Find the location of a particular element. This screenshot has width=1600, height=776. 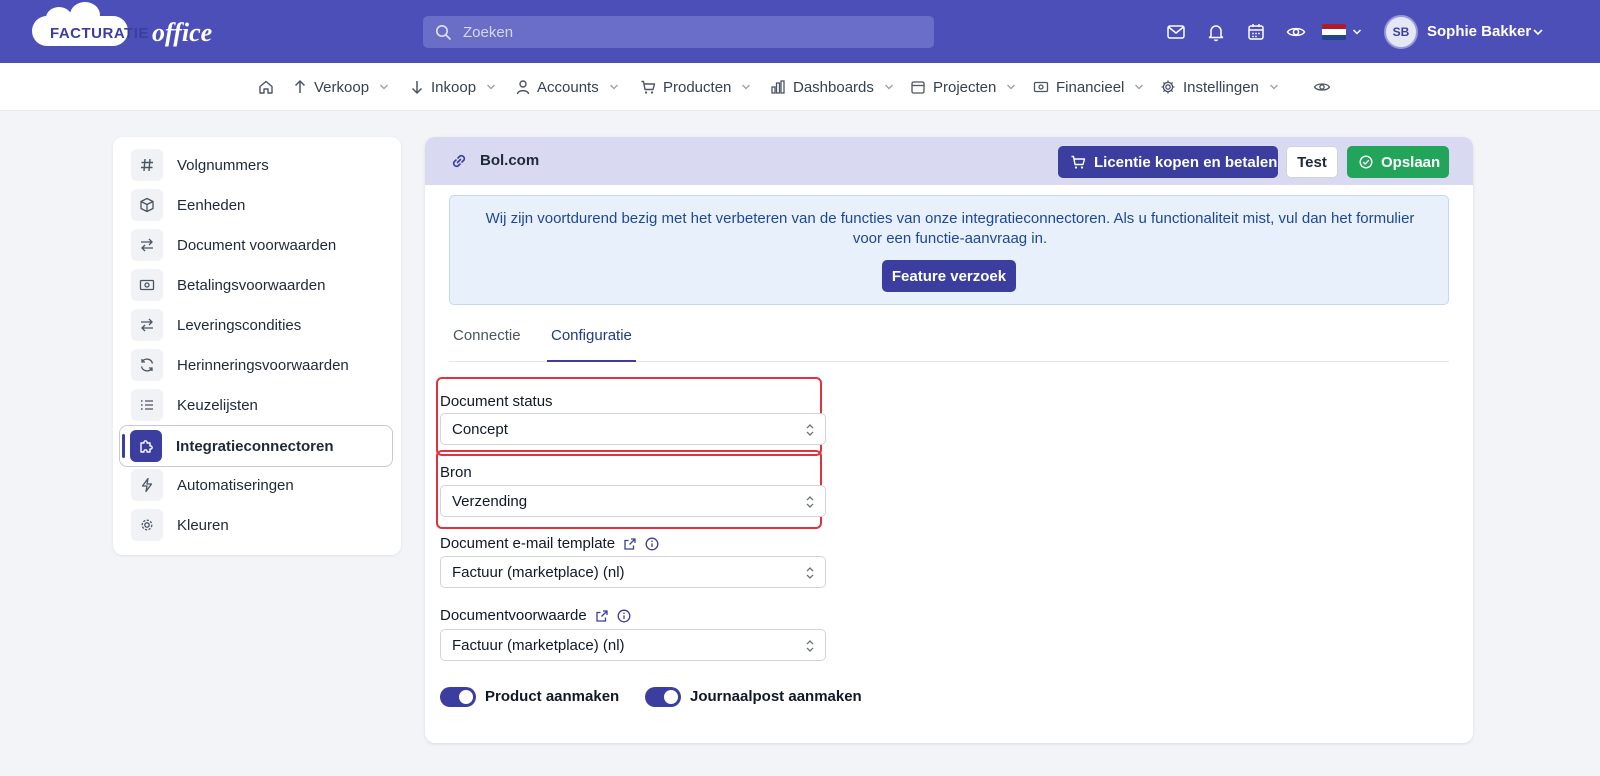

journaalpost-toggle-label: Journaalpost aanmaken is located at coordinates (776, 696).